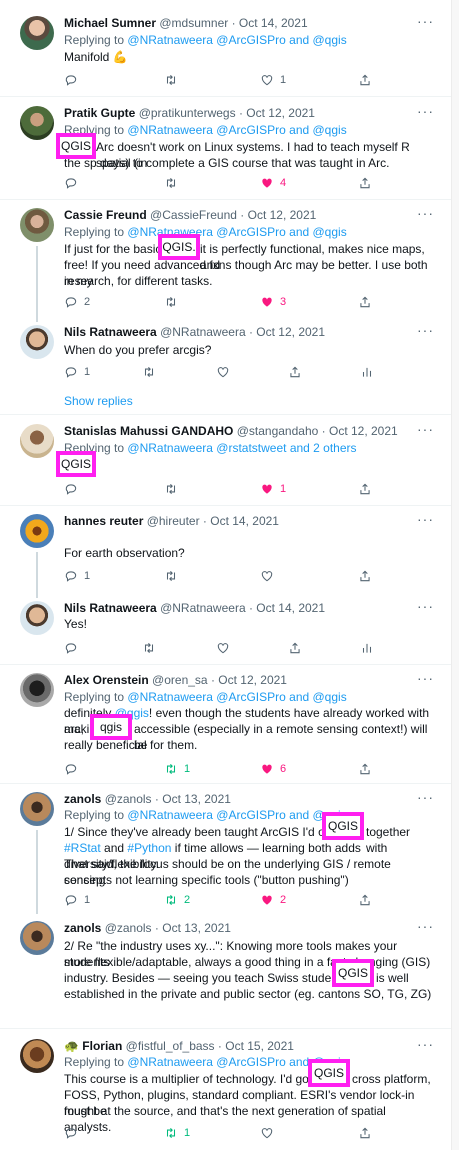  I want to click on like-button: 2, so click(273, 900).